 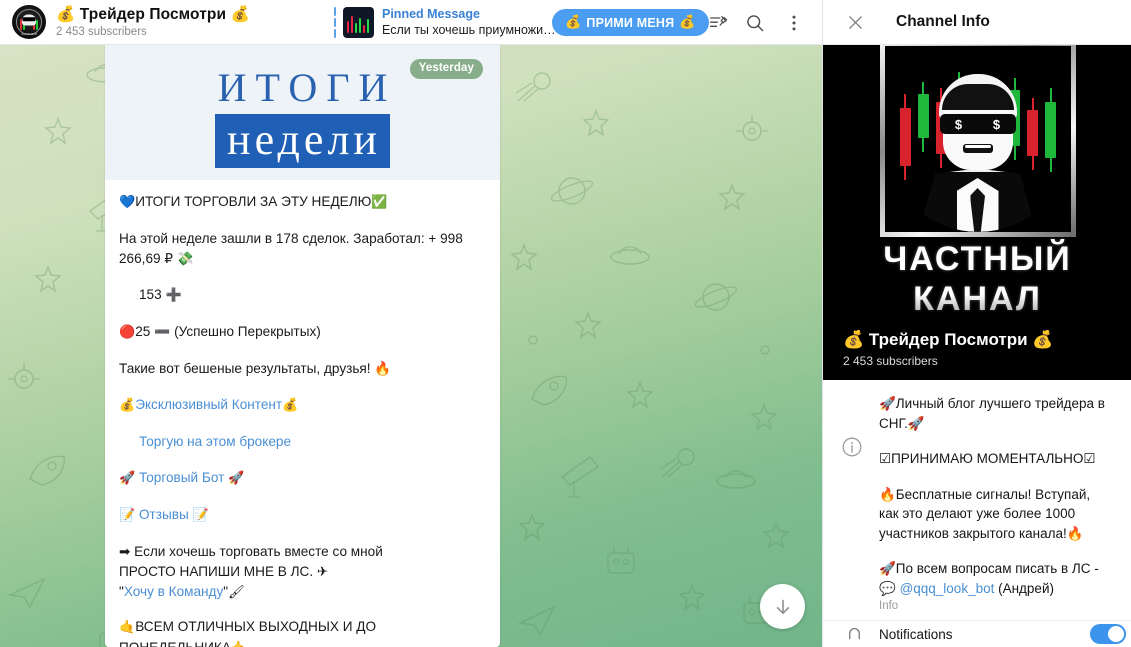 I want to click on search-icon, so click(x=755, y=23).